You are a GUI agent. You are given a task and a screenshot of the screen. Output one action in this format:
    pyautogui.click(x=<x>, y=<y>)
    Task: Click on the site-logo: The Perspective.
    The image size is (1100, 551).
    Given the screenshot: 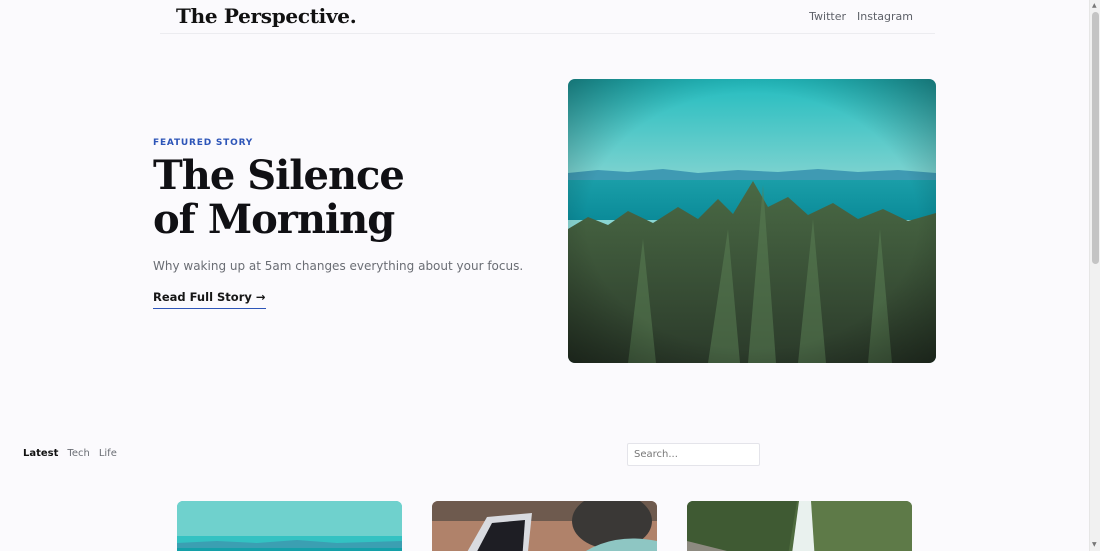 What is the action you would take?
    pyautogui.click(x=266, y=16)
    